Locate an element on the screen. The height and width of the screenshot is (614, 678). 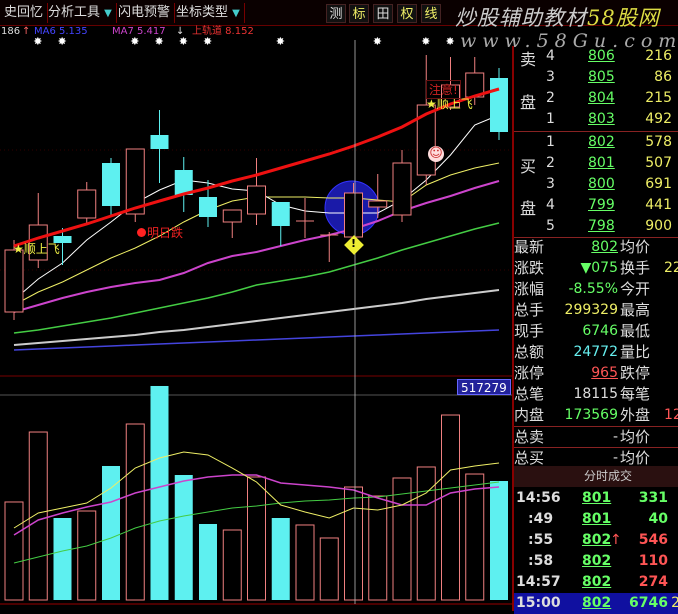
sell-label: 卖 is located at coordinates (528, 59).